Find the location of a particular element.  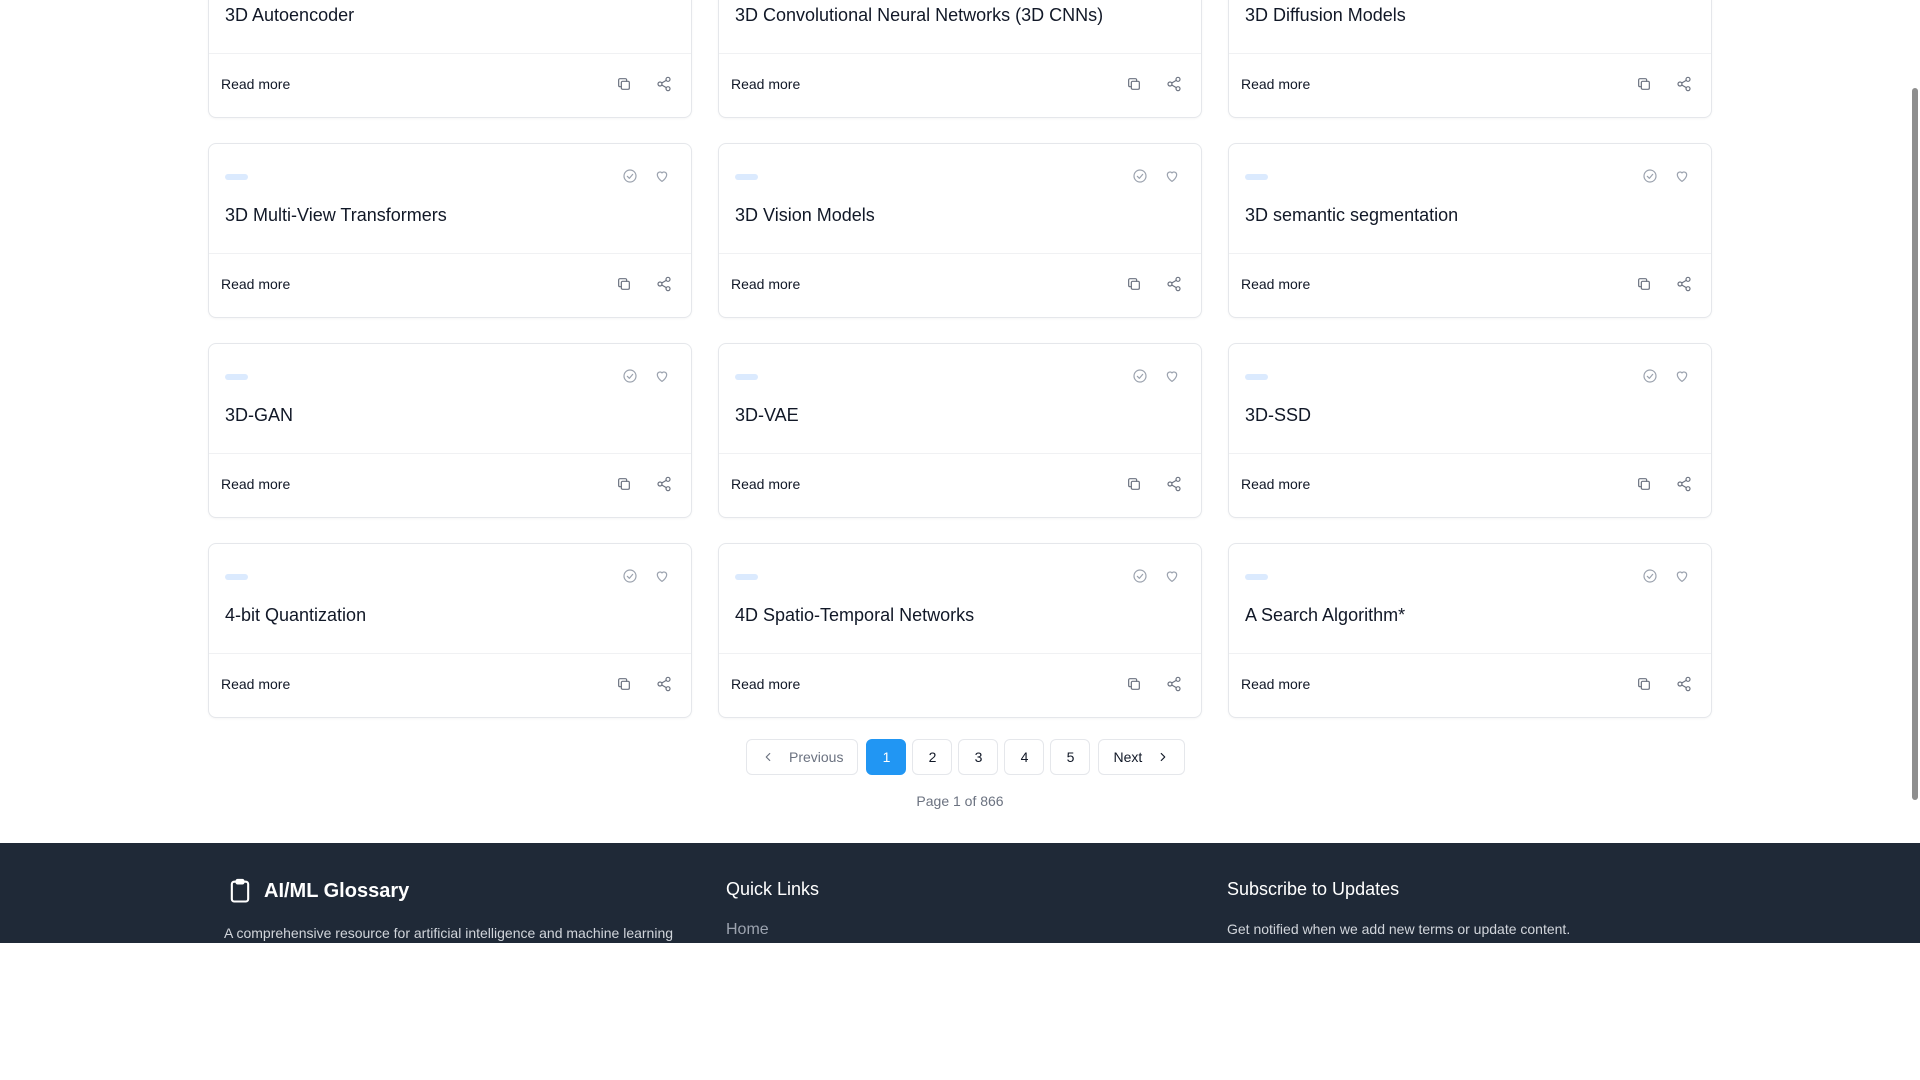

glossary-card: 3D Vision Models Read more is located at coordinates (960, 230).